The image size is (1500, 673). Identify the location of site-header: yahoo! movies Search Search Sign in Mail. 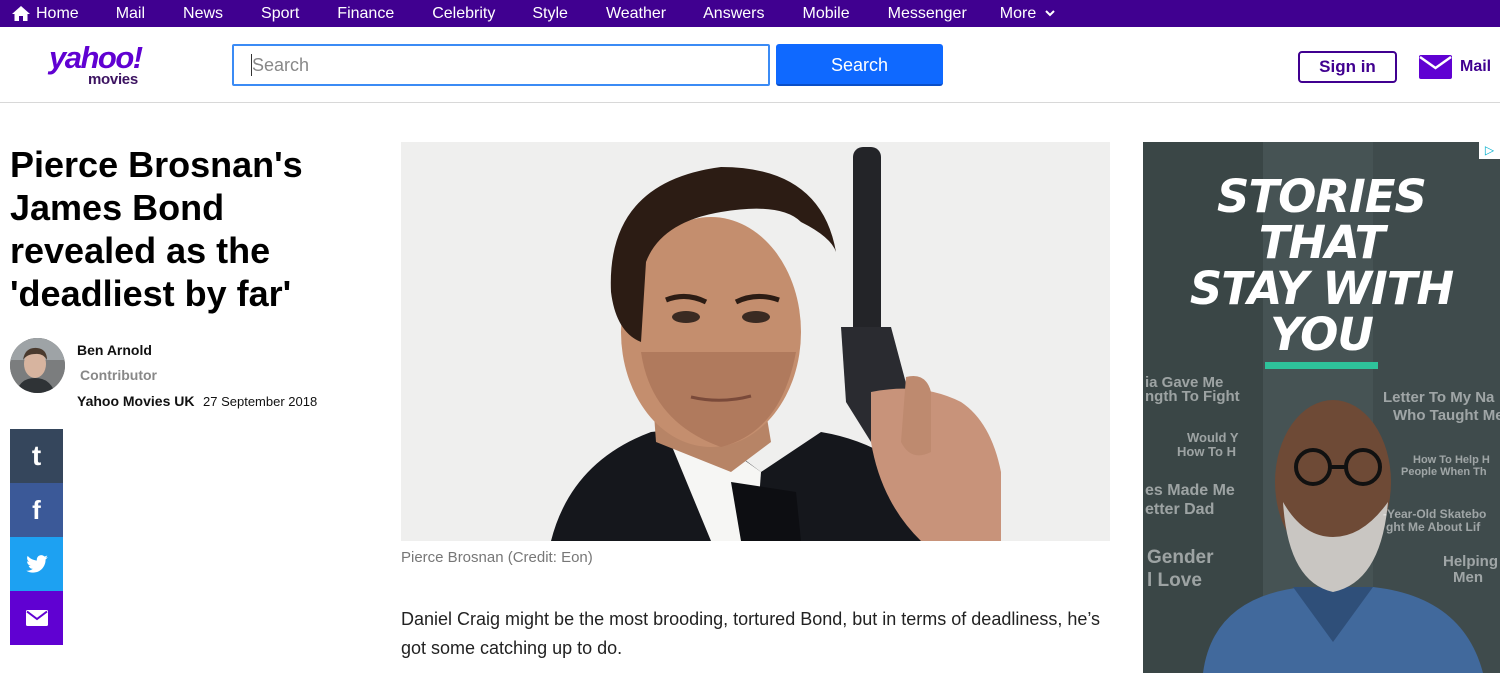
(750, 65).